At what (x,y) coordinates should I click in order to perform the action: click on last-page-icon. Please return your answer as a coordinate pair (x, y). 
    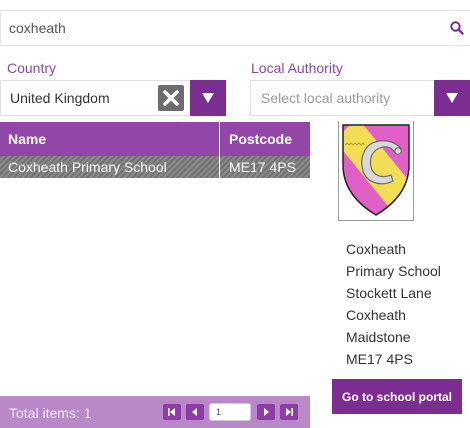
    Looking at the image, I should click on (289, 412).